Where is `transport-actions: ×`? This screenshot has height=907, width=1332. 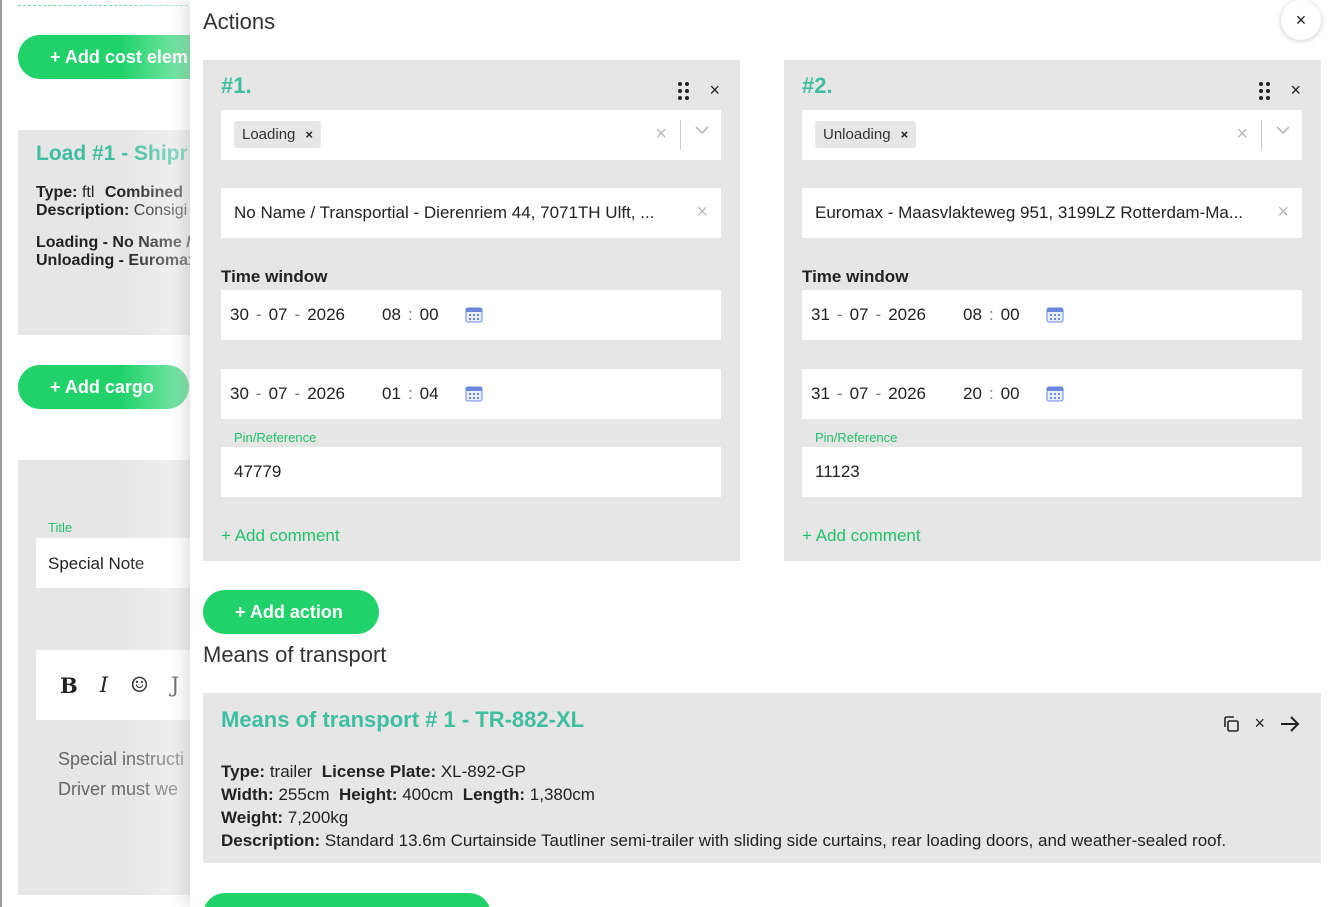 transport-actions: × is located at coordinates (1261, 723).